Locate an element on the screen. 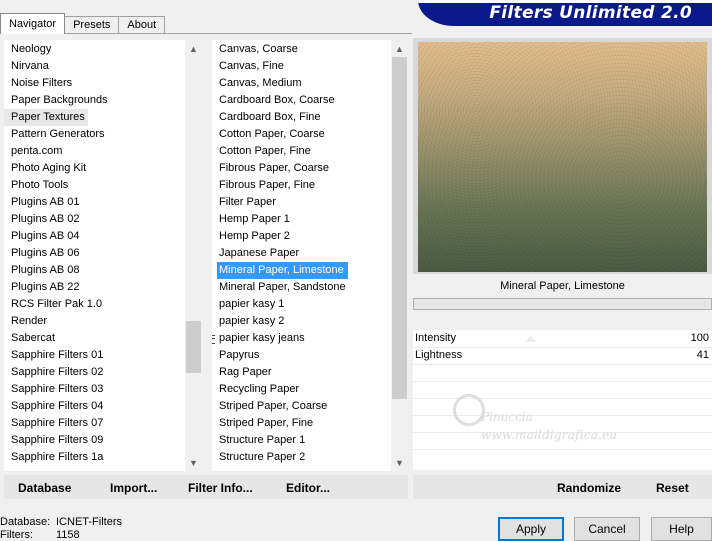 This screenshot has height=541, width=712. list-item: papier kasy 1 is located at coordinates (301, 304).